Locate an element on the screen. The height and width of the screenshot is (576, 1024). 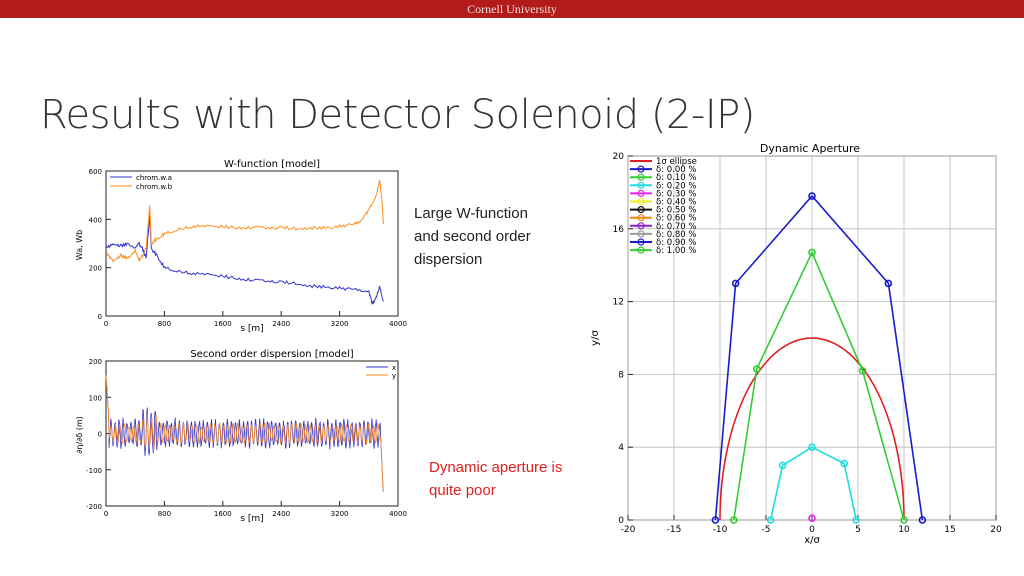
note-line: and second order is located at coordinates (472, 236).